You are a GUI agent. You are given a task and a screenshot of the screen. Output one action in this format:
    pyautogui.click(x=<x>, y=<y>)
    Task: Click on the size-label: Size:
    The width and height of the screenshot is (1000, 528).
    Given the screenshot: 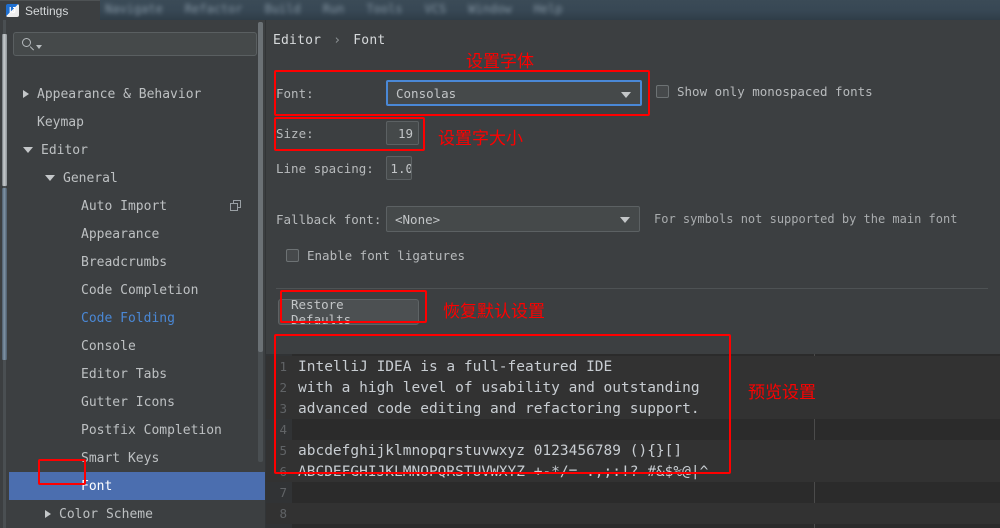 What is the action you would take?
    pyautogui.click(x=295, y=133)
    